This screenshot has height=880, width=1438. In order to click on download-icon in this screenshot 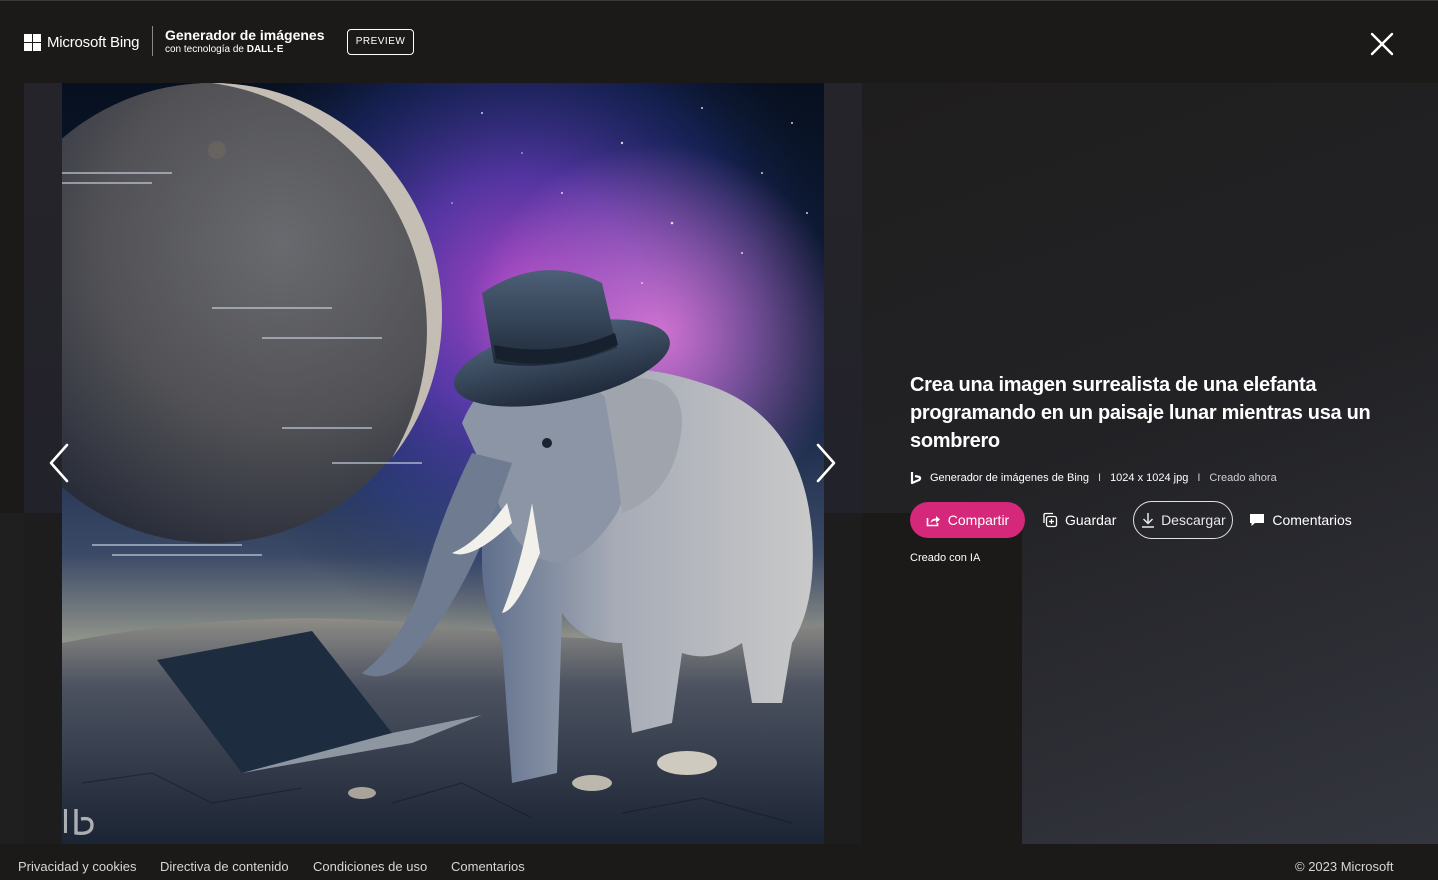, I will do `click(1148, 520)`.